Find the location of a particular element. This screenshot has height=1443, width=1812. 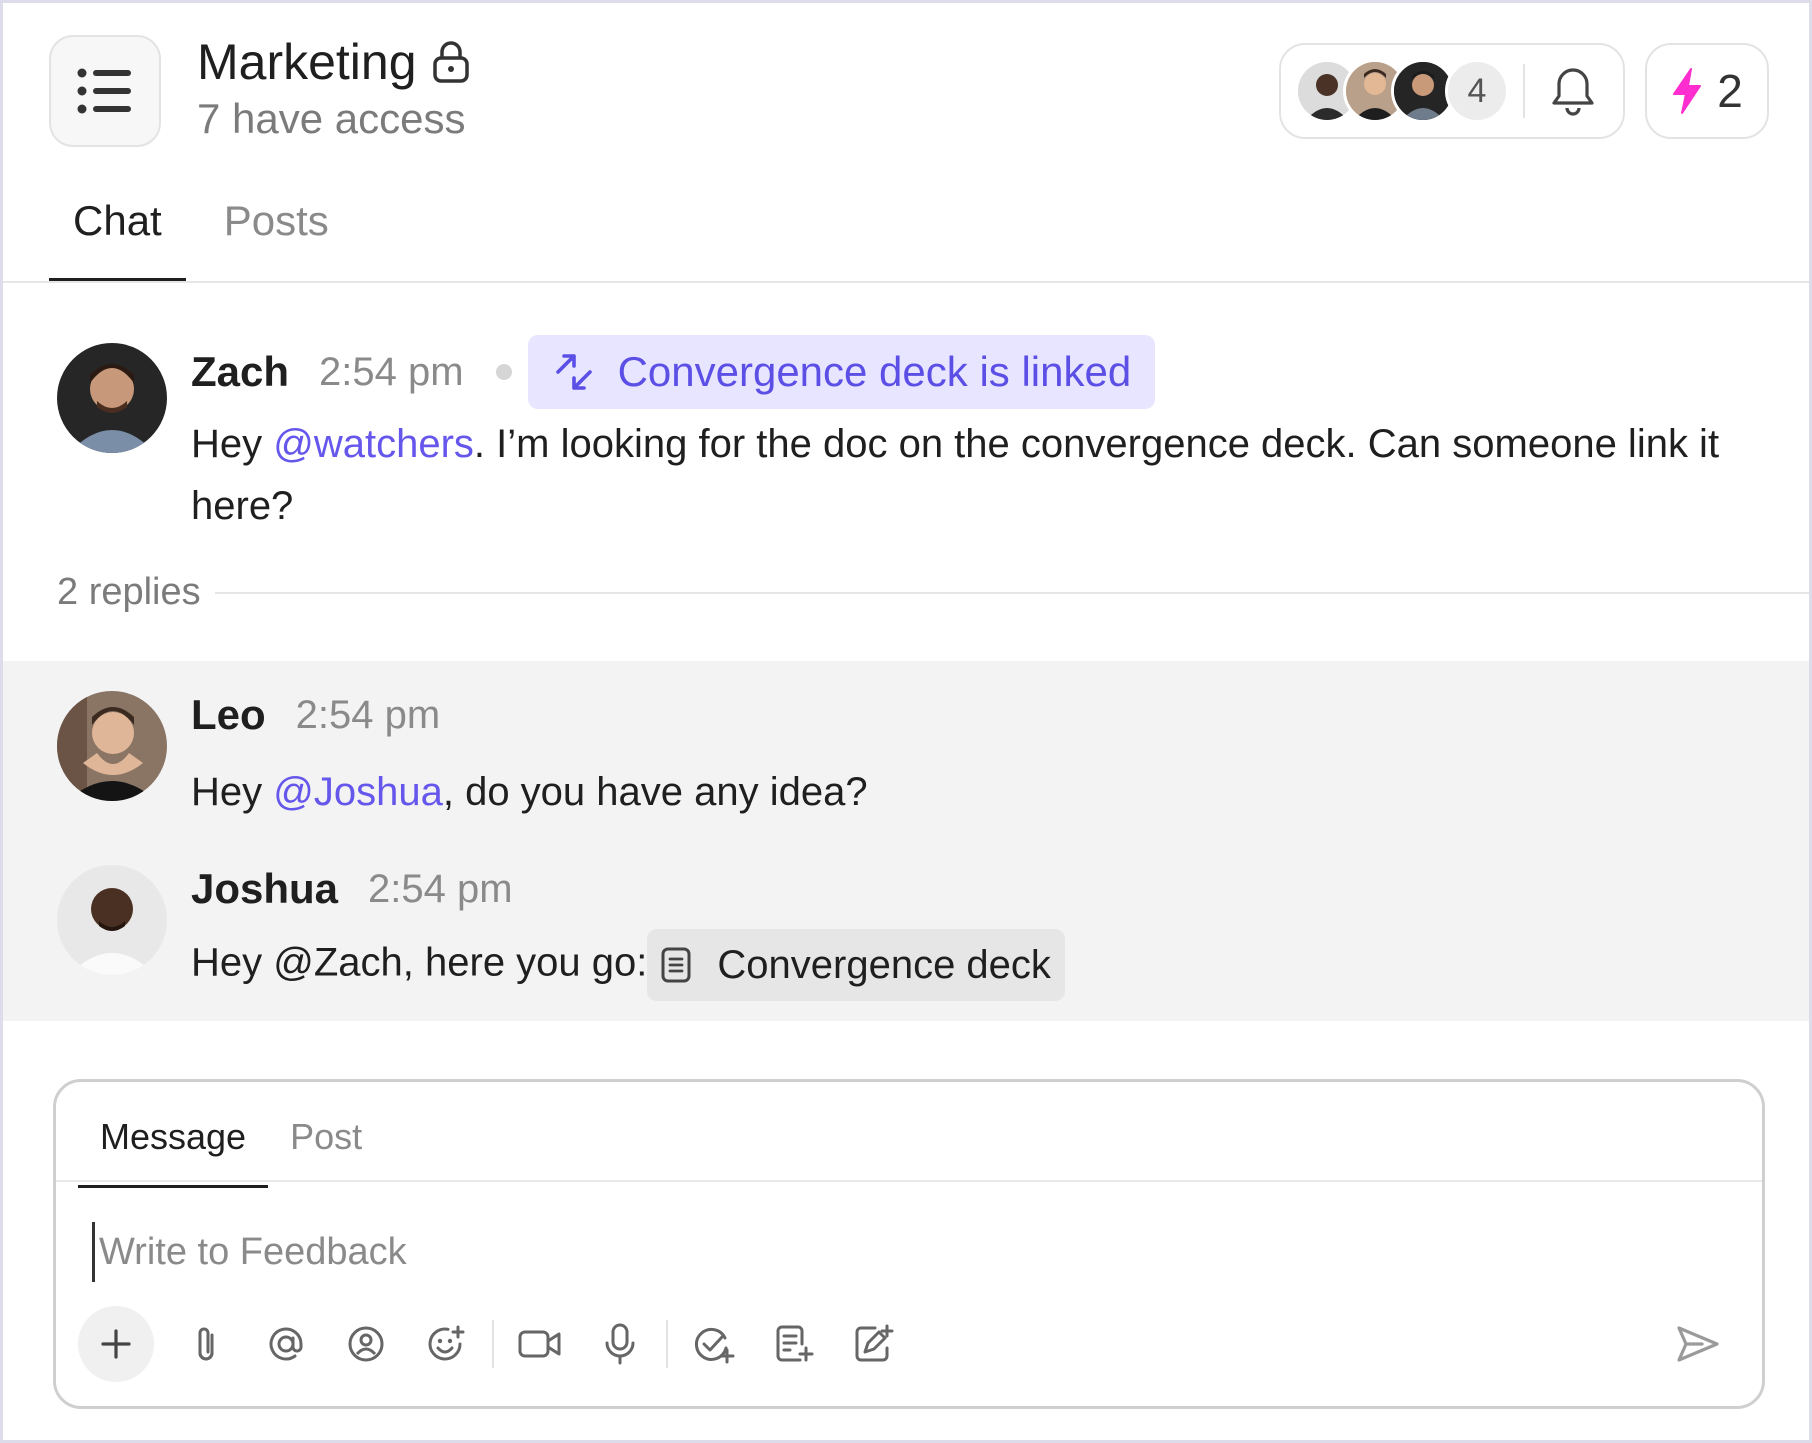

author-name: Zach is located at coordinates (240, 372).